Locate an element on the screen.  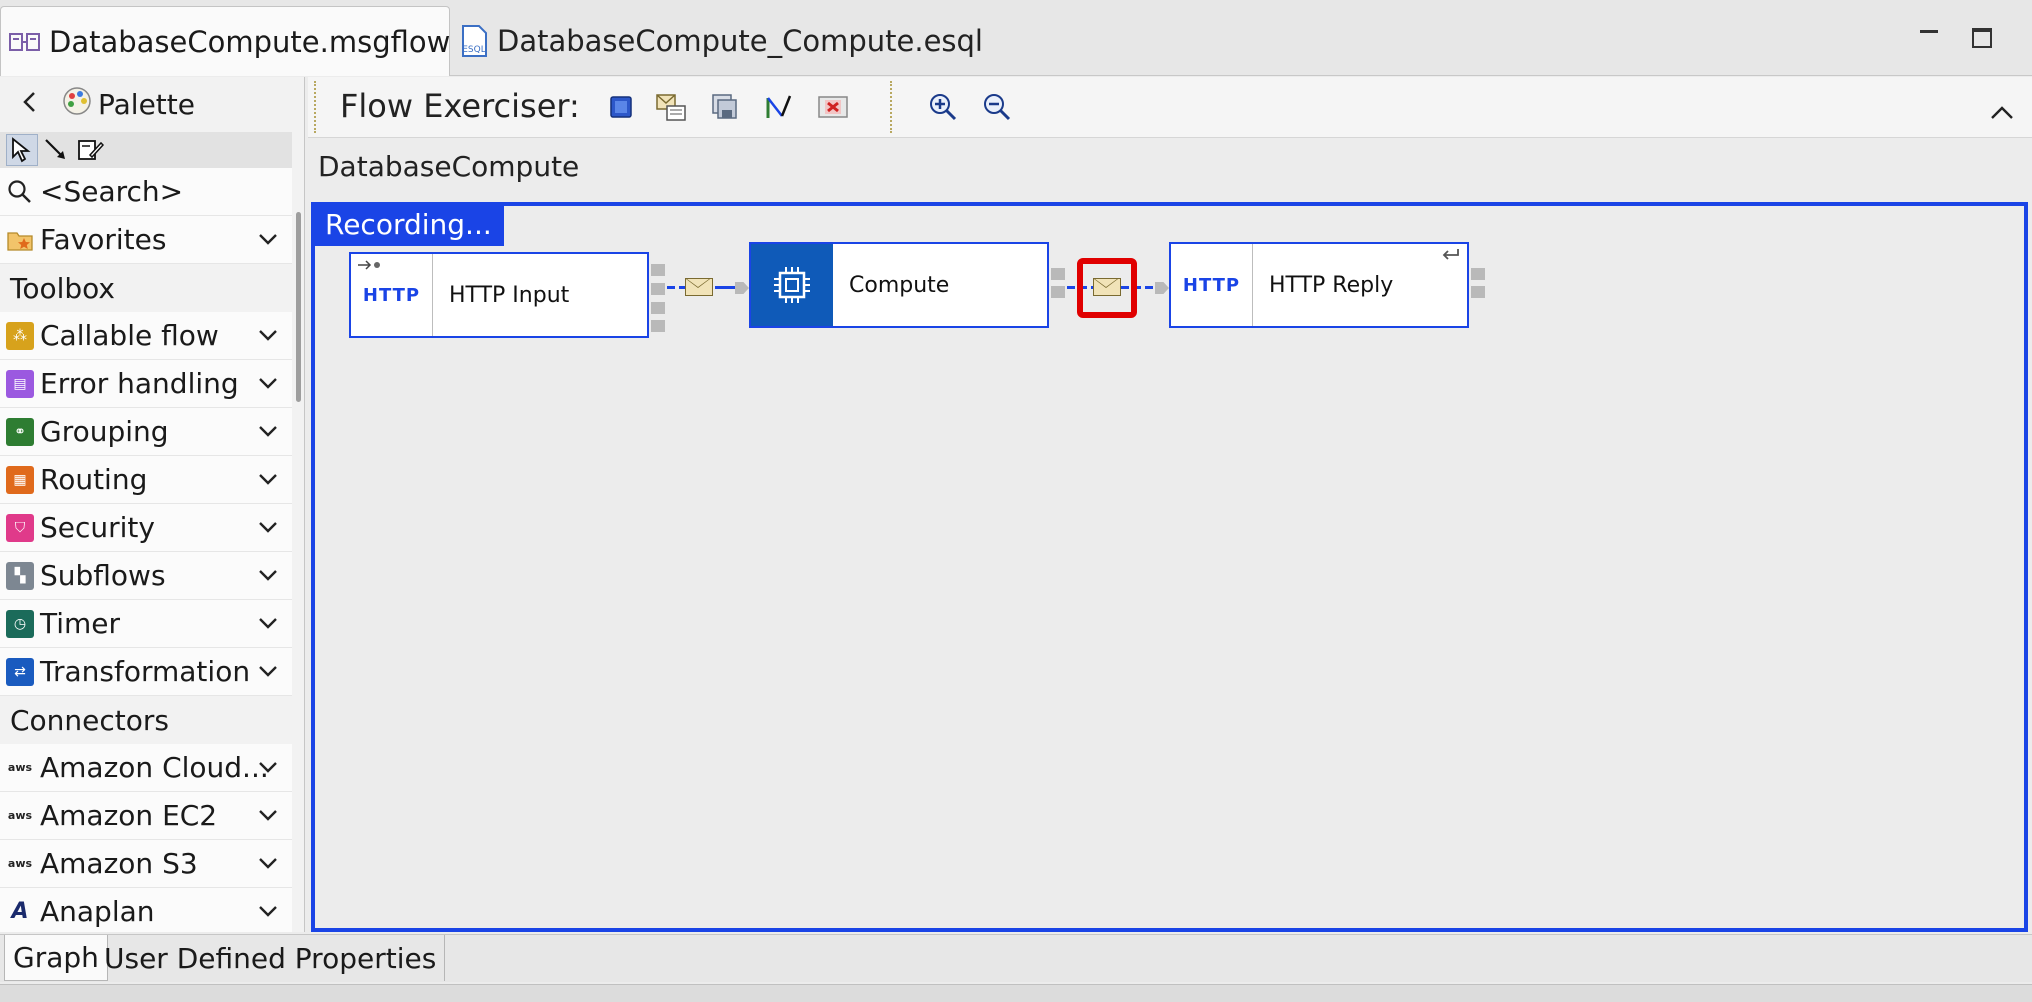
palette-drawer-subflows: ▚ Subflows is located at coordinates (146, 576).